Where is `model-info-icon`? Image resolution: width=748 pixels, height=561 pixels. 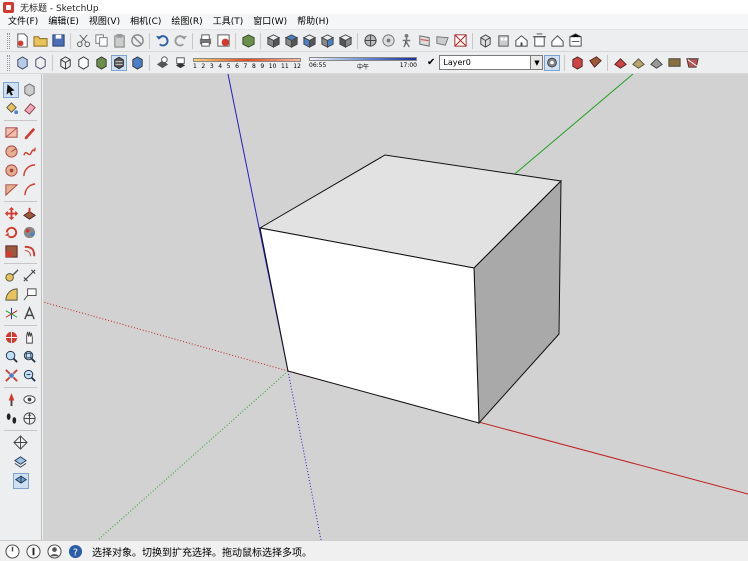
model-info-icon is located at coordinates (223, 41).